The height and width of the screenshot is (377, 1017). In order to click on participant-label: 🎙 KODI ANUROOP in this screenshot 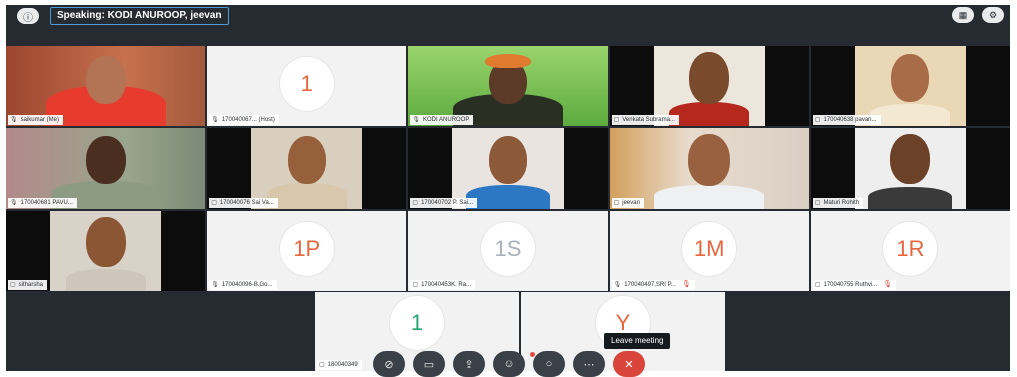, I will do `click(442, 120)`.